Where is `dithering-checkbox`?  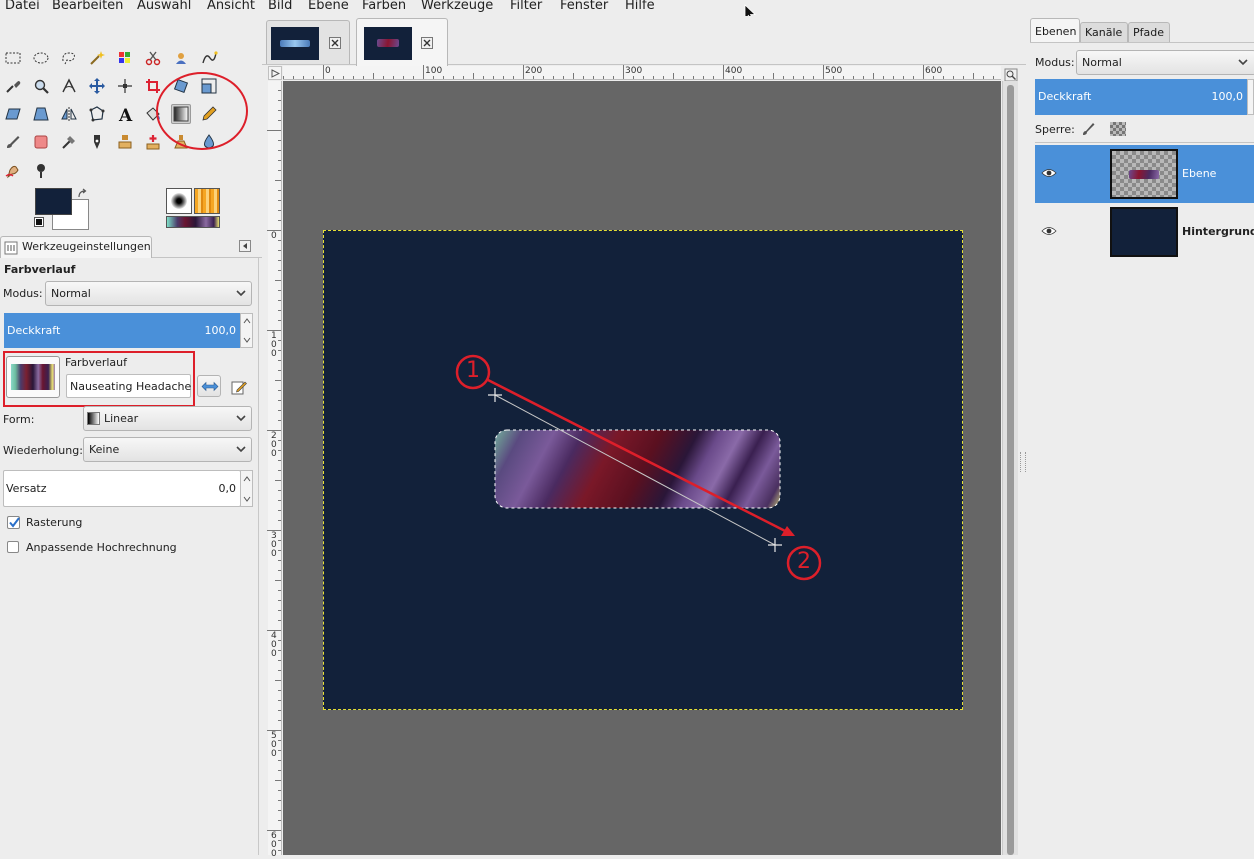
dithering-checkbox is located at coordinates (13, 522).